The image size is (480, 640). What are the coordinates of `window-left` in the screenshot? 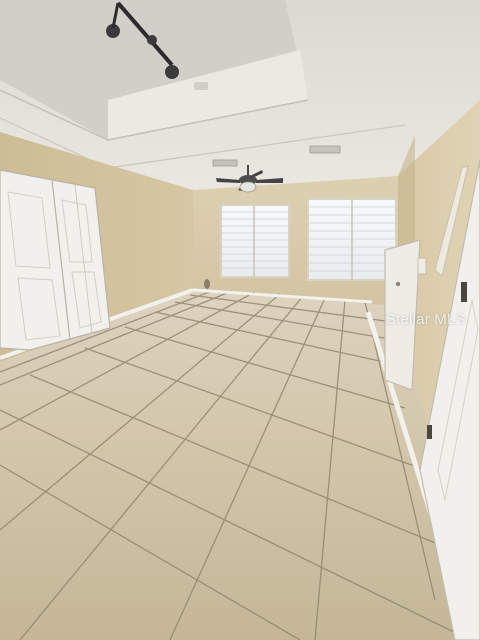 It's located at (255, 241).